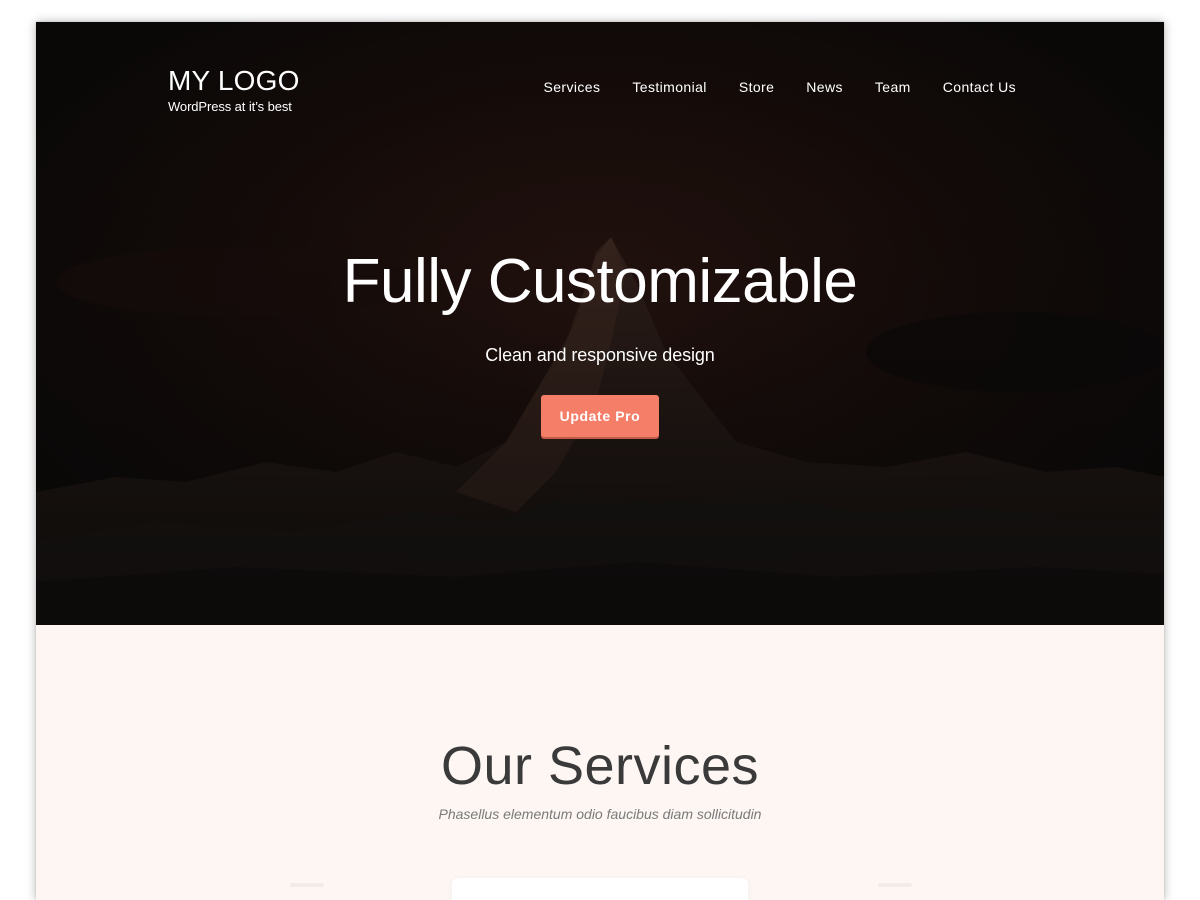 This screenshot has height=900, width=1200. What do you see at coordinates (893, 87) in the screenshot?
I see `nav-item-team: Team` at bounding box center [893, 87].